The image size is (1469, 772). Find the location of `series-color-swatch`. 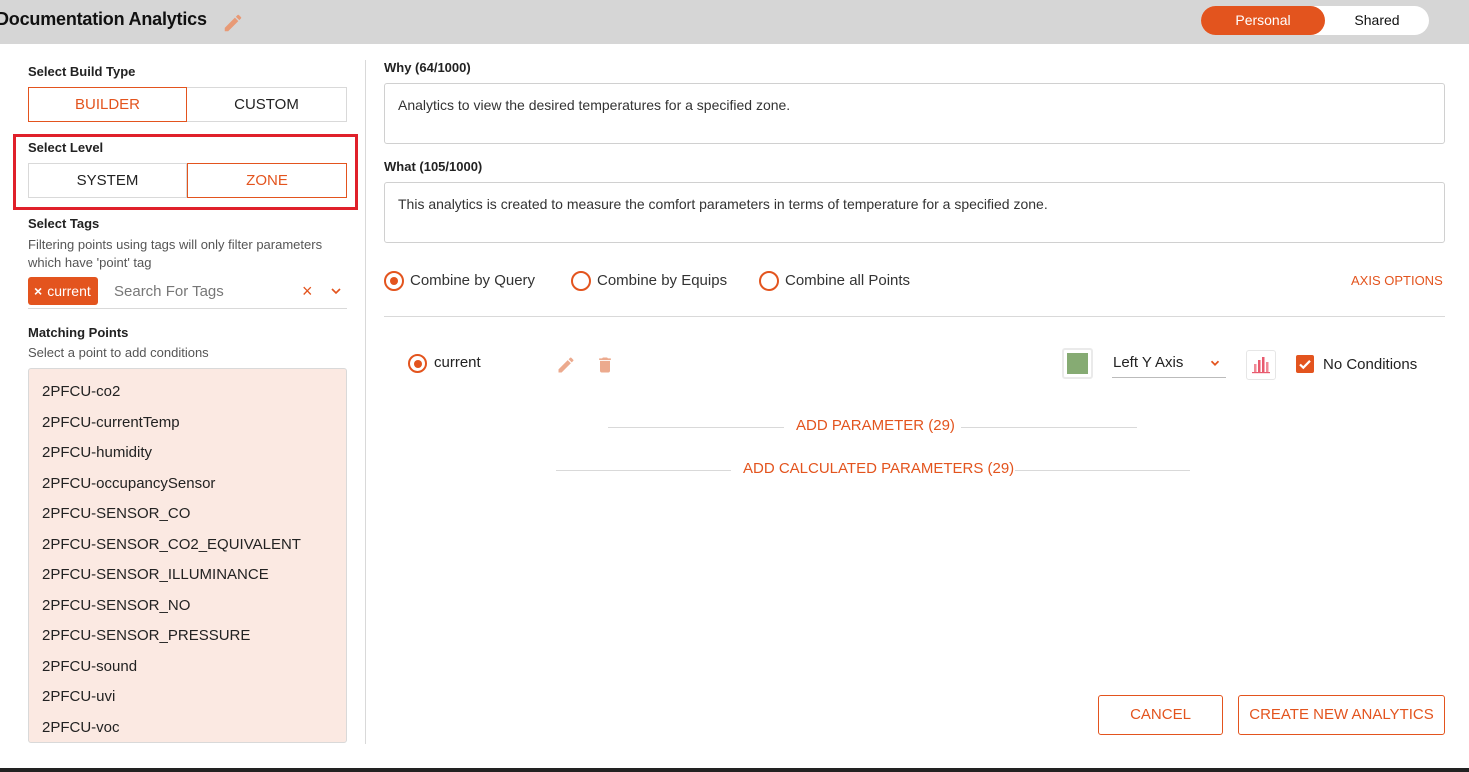

series-color-swatch is located at coordinates (1077, 363).